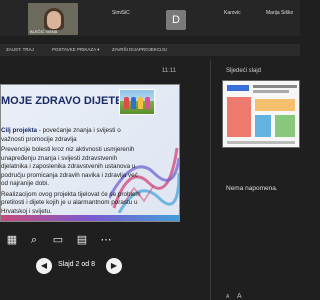 This screenshot has height=300, width=320. What do you see at coordinates (239, 296) in the screenshot?
I see `increase-font-button: A` at bounding box center [239, 296].